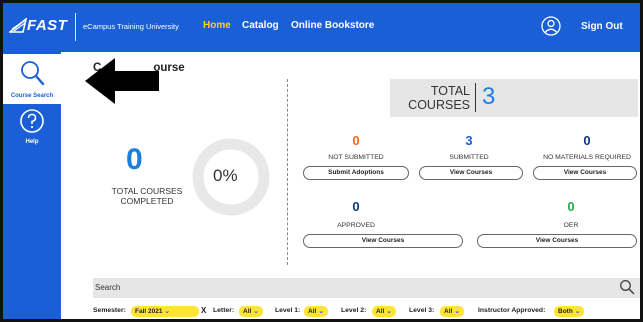 The image size is (643, 322). What do you see at coordinates (356, 225) in the screenshot?
I see `approved-label: APPROVED` at bounding box center [356, 225].